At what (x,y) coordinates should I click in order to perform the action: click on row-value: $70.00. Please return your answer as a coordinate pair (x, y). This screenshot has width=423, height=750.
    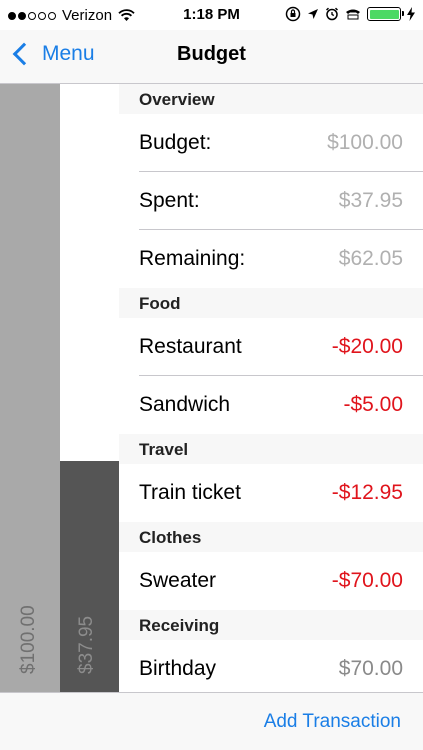
    Looking at the image, I should click on (370, 668).